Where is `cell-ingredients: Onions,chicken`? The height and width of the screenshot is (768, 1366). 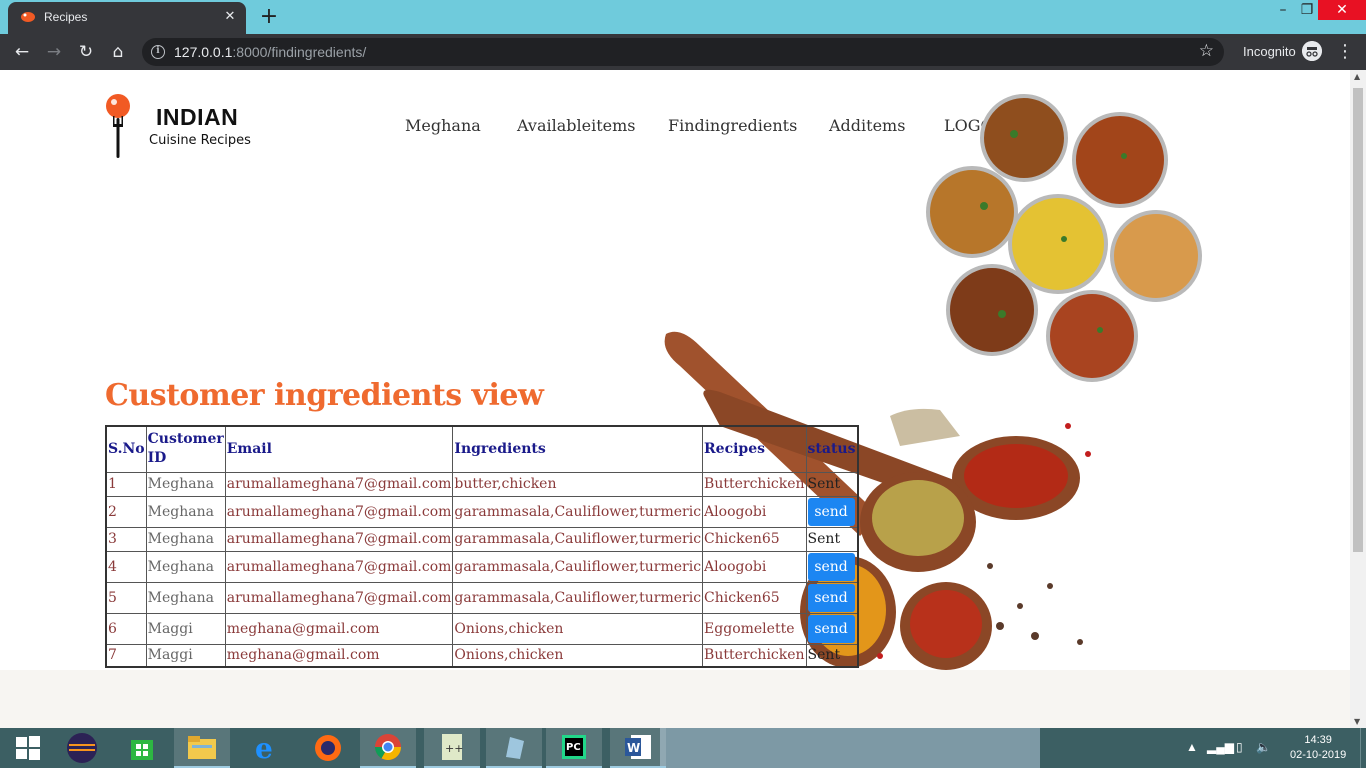
cell-ingredients: Onions,chicken is located at coordinates (578, 655).